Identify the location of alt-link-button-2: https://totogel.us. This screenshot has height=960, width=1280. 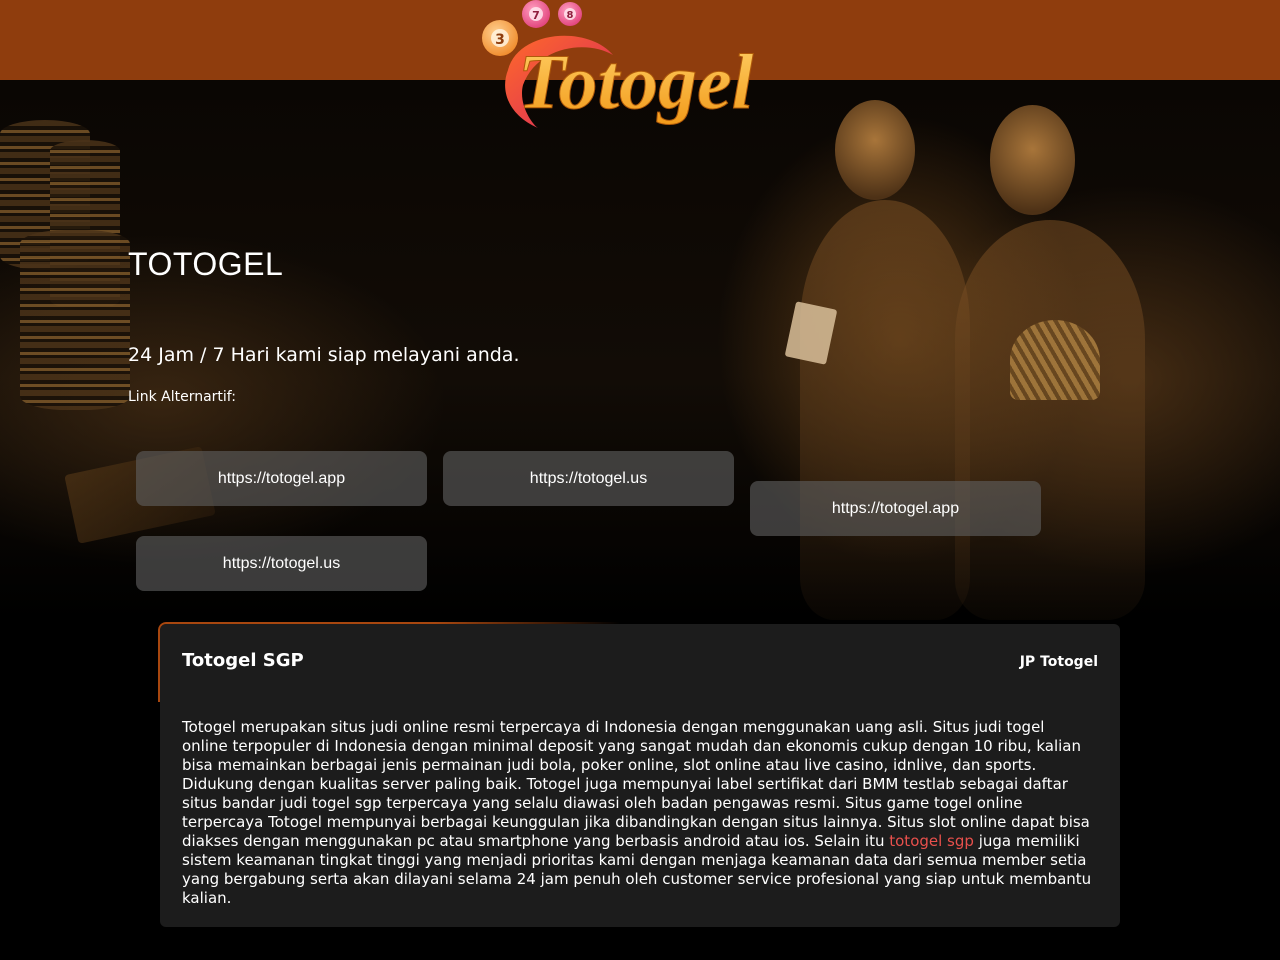
(588, 478).